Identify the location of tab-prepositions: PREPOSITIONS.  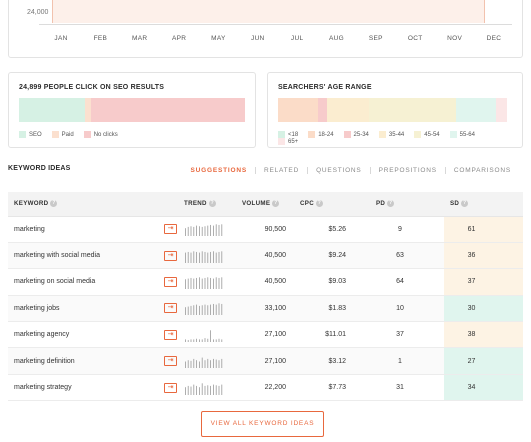
(407, 170).